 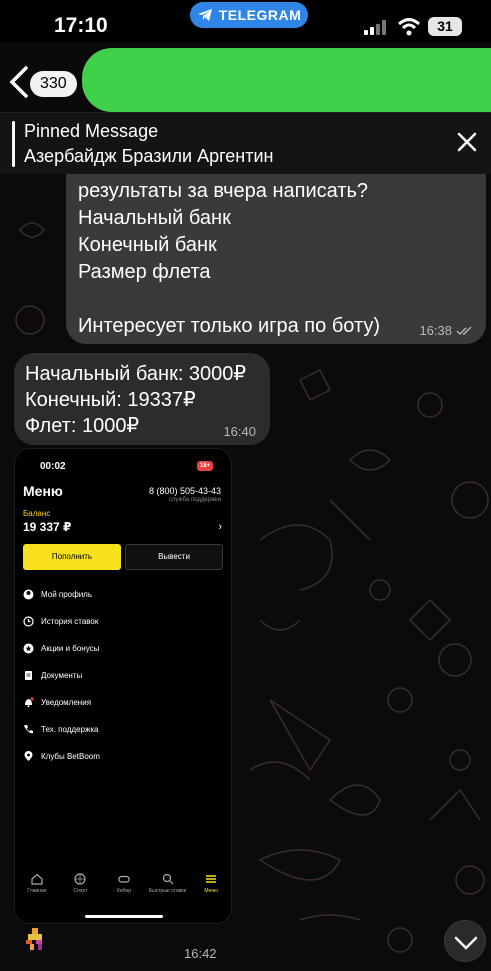 I want to click on message-time: 16:40, so click(x=239, y=431).